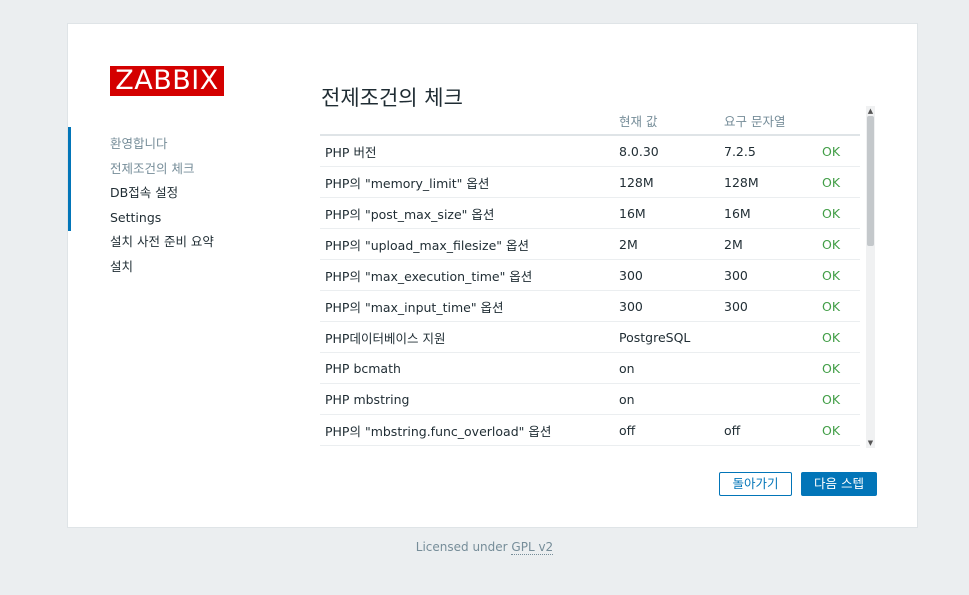 The width and height of the screenshot is (969, 595). Describe the element at coordinates (768, 121) in the screenshot. I see `header-required: 요구 문자열` at that location.